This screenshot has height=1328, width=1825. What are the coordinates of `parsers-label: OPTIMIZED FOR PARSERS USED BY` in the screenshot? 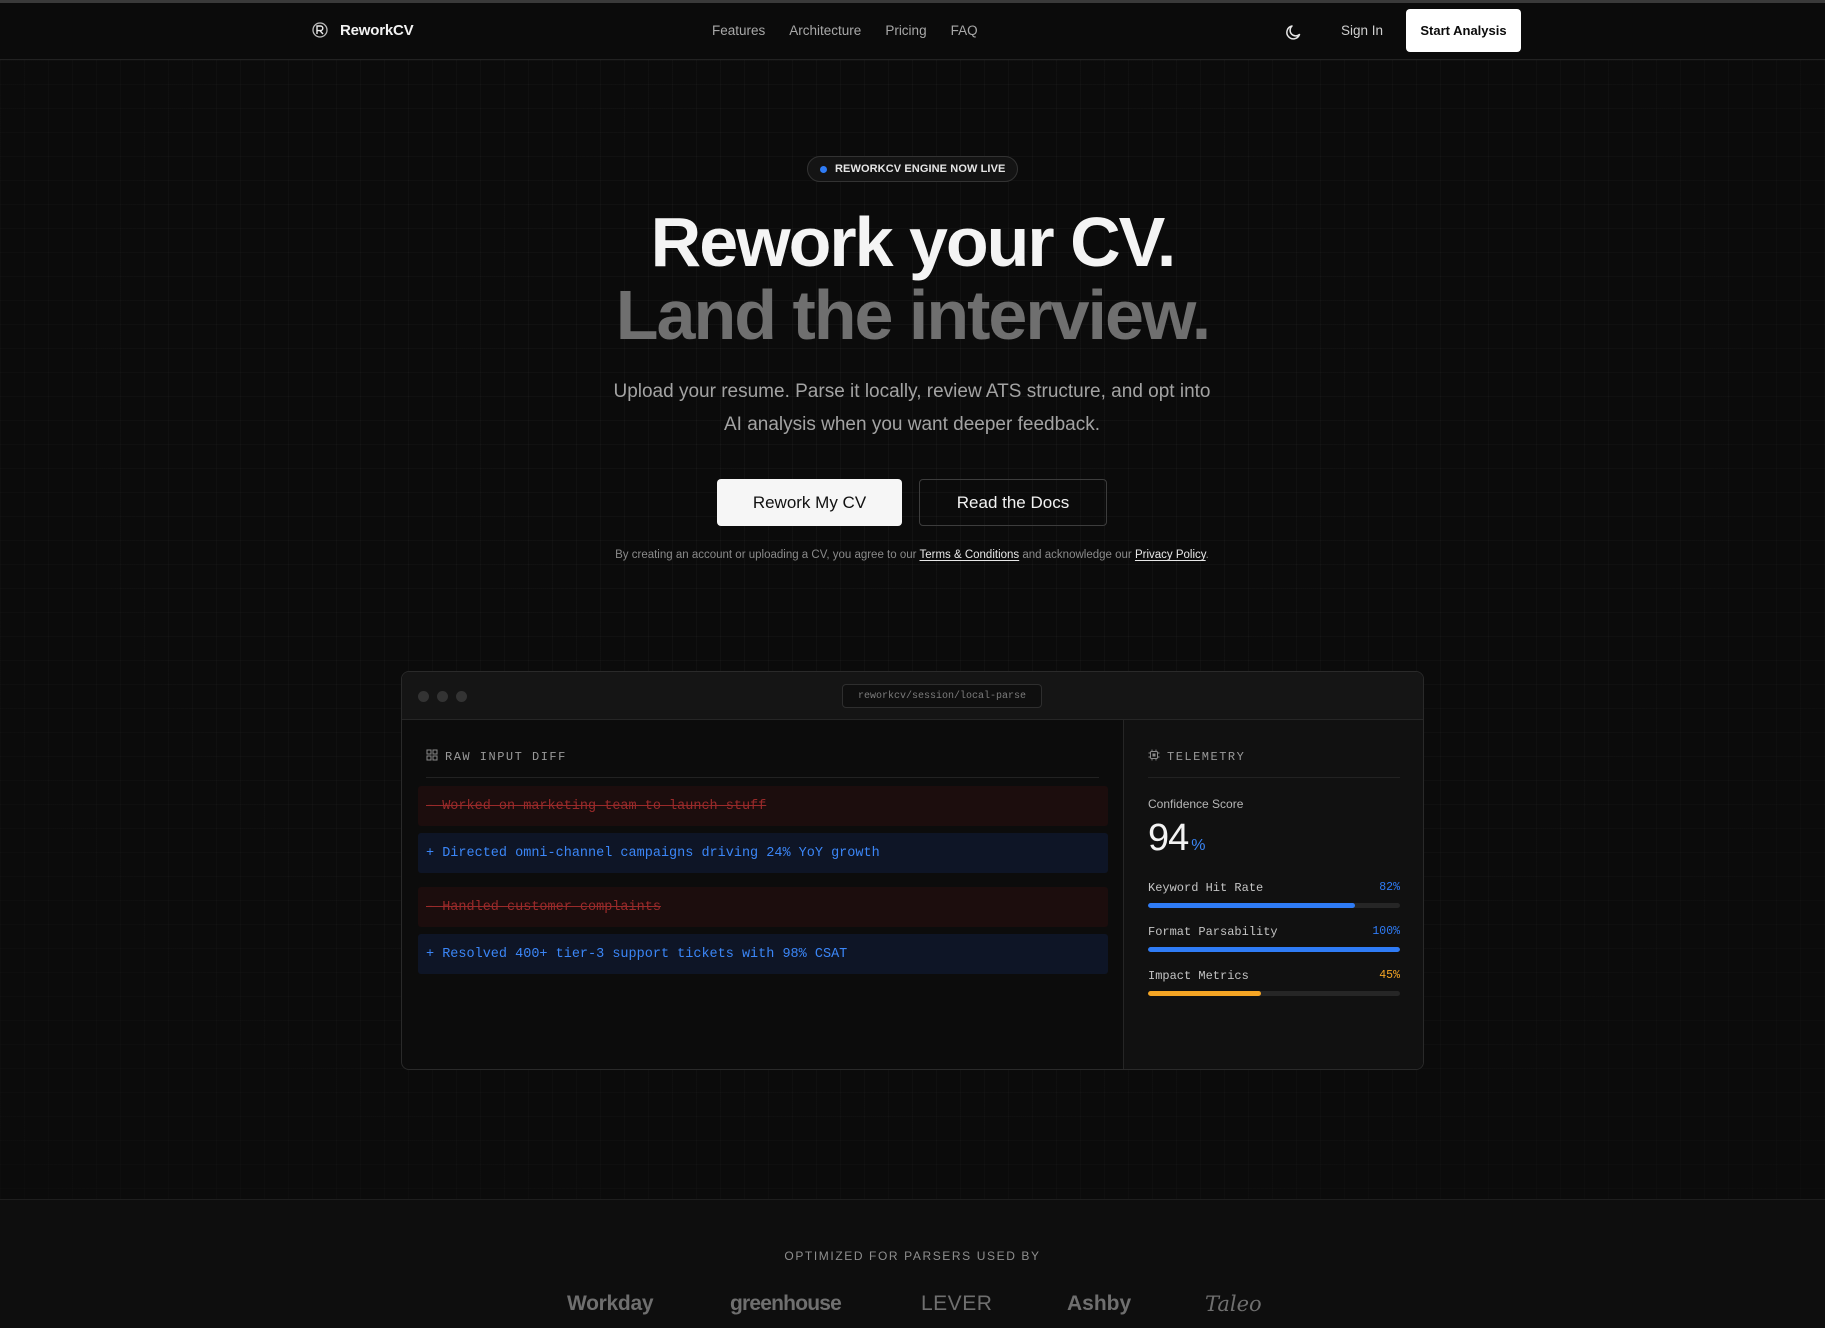 It's located at (912, 1256).